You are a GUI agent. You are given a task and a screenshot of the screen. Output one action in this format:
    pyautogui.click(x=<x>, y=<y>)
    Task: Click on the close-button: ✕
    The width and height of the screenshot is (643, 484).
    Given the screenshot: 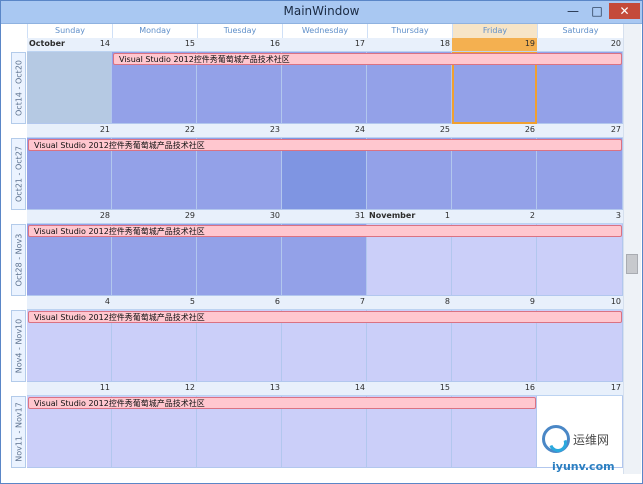 What is the action you would take?
    pyautogui.click(x=624, y=11)
    